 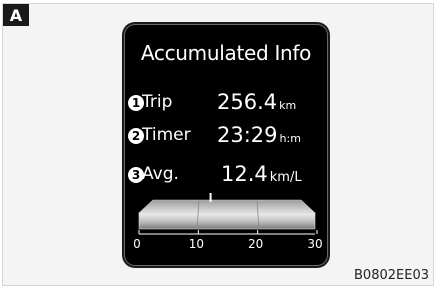 I want to click on image-reference-code: B0802EE03, so click(x=391, y=275).